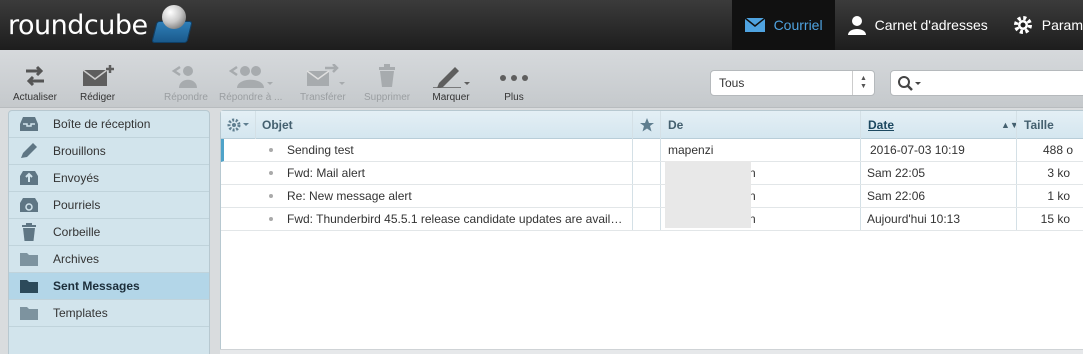 The width and height of the screenshot is (1083, 354). What do you see at coordinates (1039, 125) in the screenshot?
I see `column-size: Taille` at bounding box center [1039, 125].